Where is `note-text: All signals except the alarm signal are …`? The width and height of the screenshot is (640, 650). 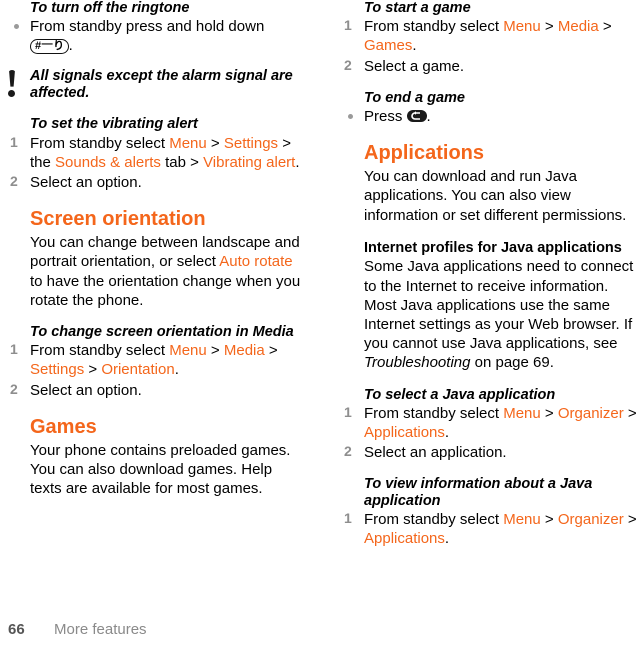
note-text: All signals except the alarm signal are … is located at coordinates (161, 84).